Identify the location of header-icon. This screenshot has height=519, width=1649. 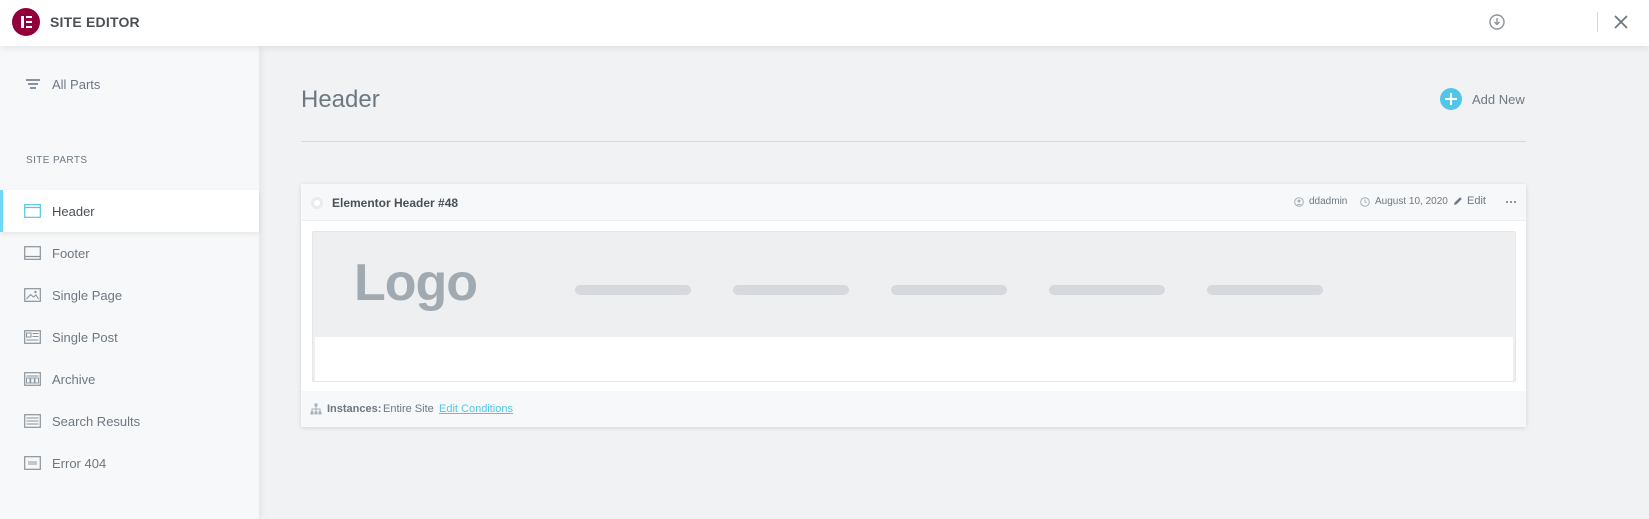
(32, 211).